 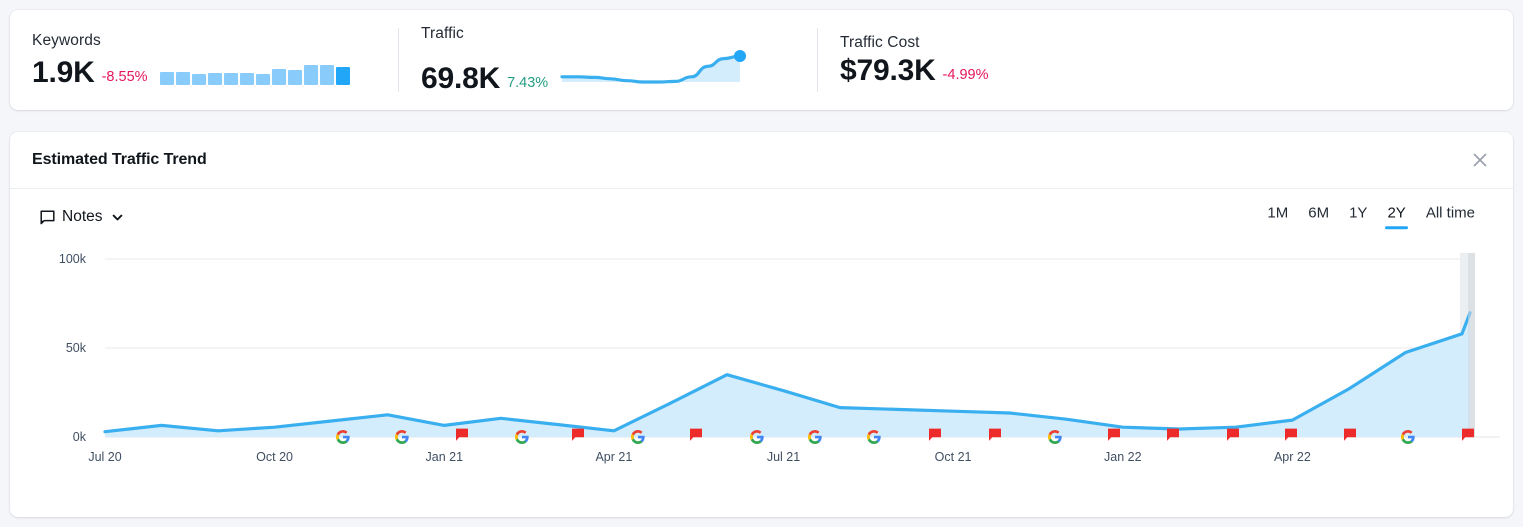 What do you see at coordinates (275, 457) in the screenshot?
I see `x-axis-tick: Oct 20` at bounding box center [275, 457].